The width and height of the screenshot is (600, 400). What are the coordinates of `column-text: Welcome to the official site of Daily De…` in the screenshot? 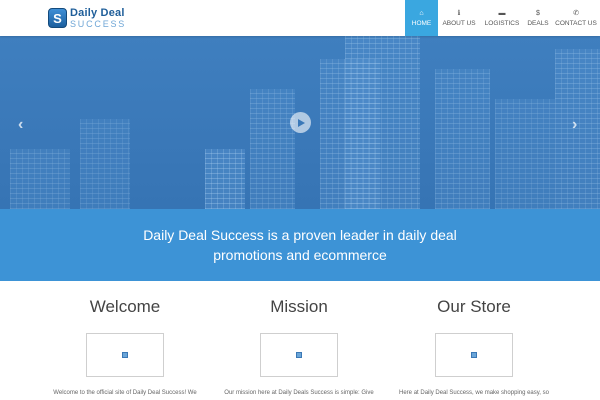 It's located at (125, 393).